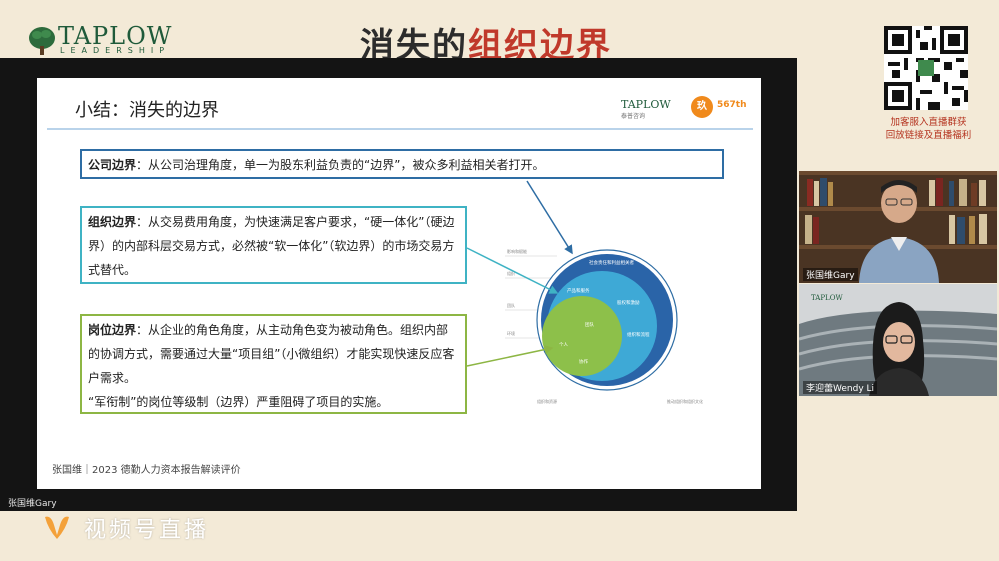  I want to click on taplow-logo-subtitle: LEADERSHIP, so click(115, 50).